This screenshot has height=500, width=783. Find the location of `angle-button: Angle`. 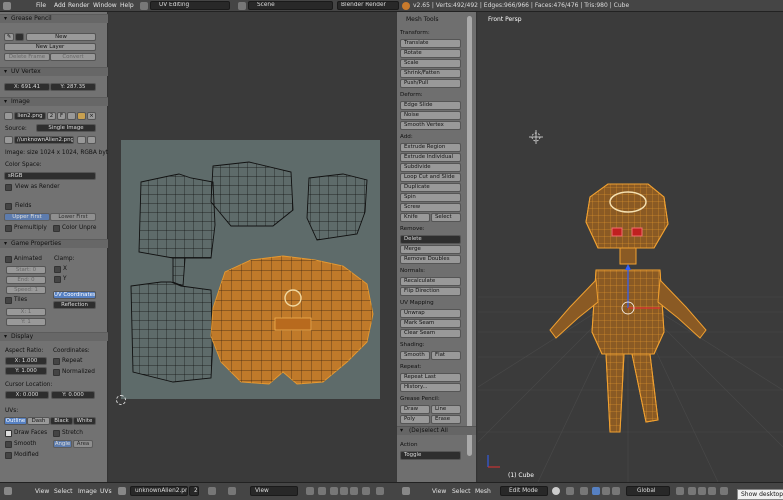

angle-button: Angle is located at coordinates (62, 444).